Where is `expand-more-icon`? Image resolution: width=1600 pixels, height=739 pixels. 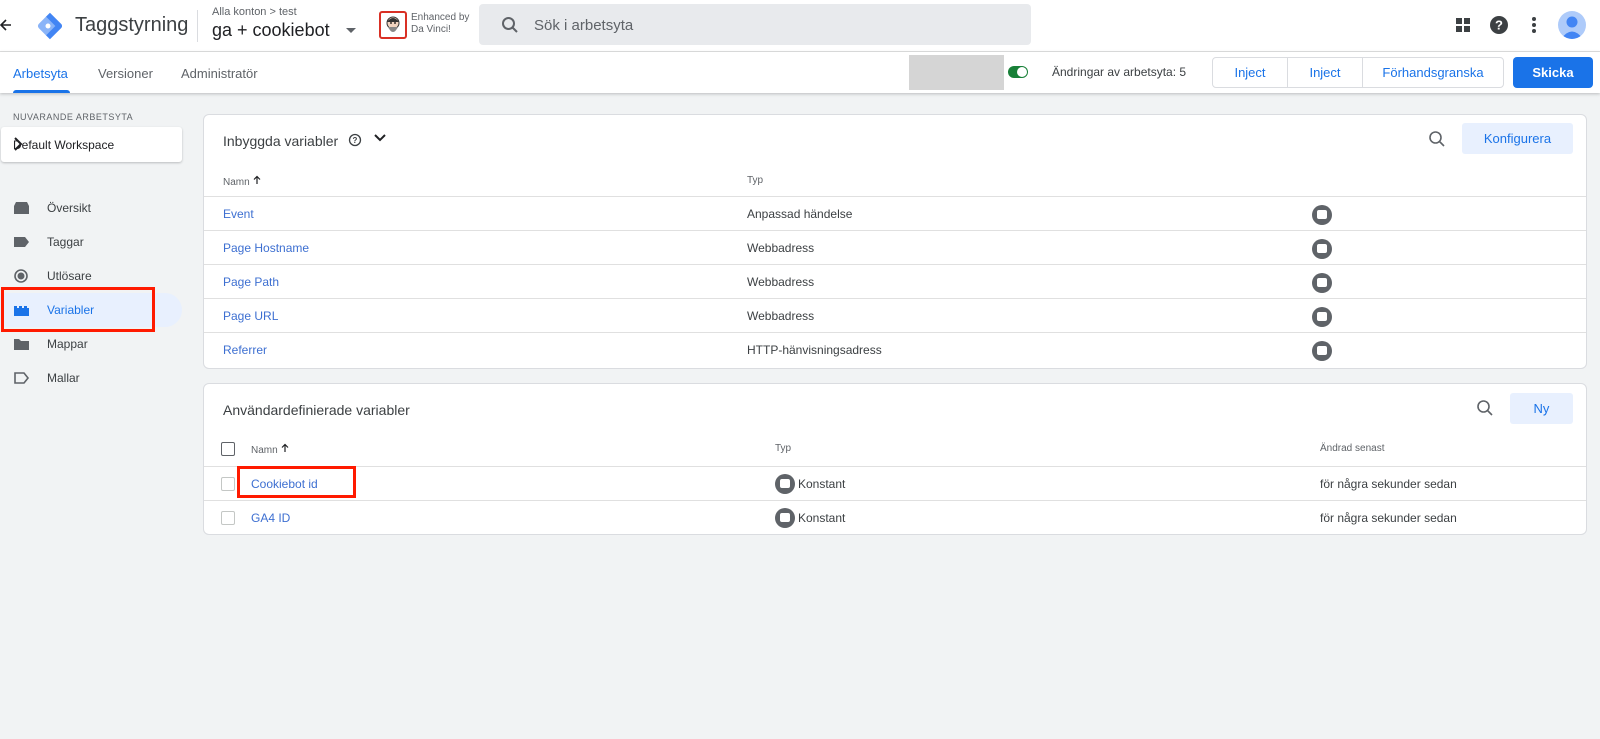
expand-more-icon is located at coordinates (380, 139).